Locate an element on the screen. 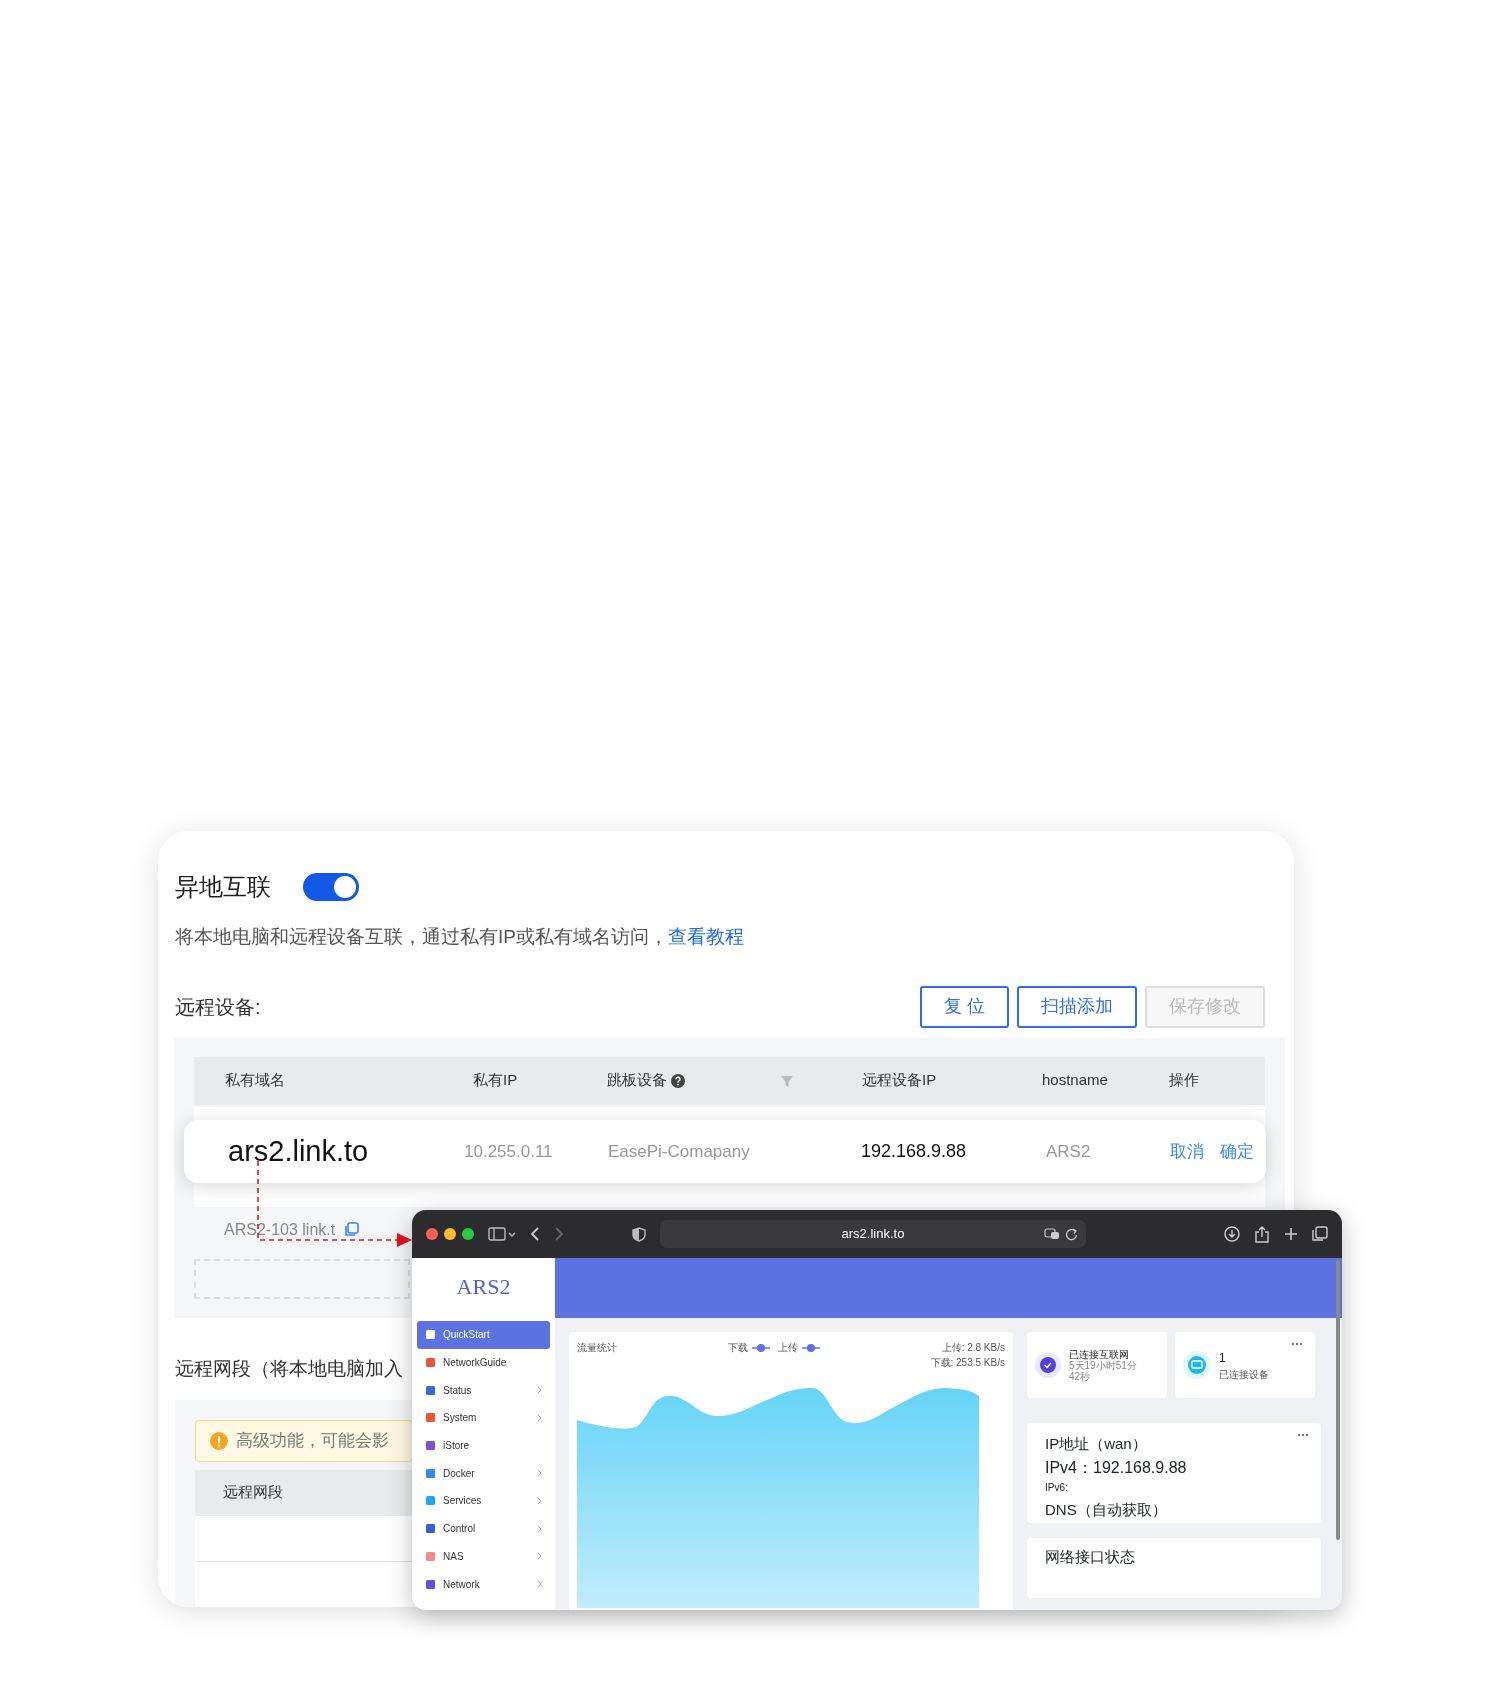 This screenshot has width=1500, height=1700. action-link: 取消 is located at coordinates (1187, 1151).